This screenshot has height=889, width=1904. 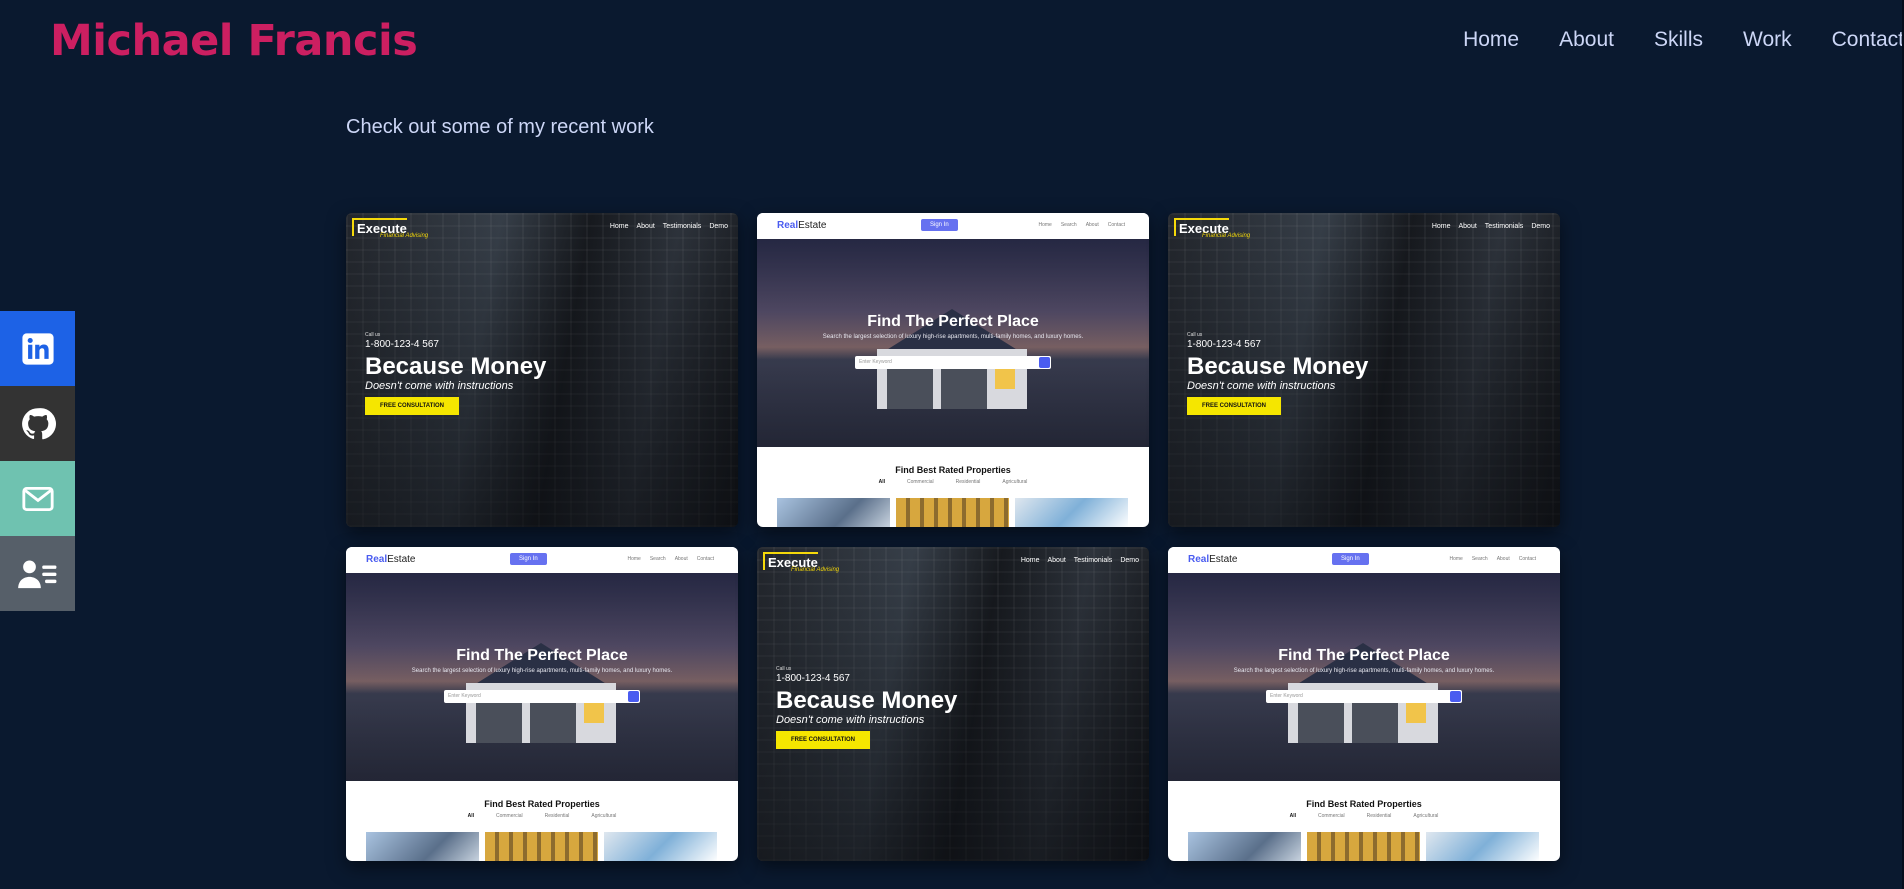 I want to click on section-intro: Check out some of my recent work, so click(x=500, y=127).